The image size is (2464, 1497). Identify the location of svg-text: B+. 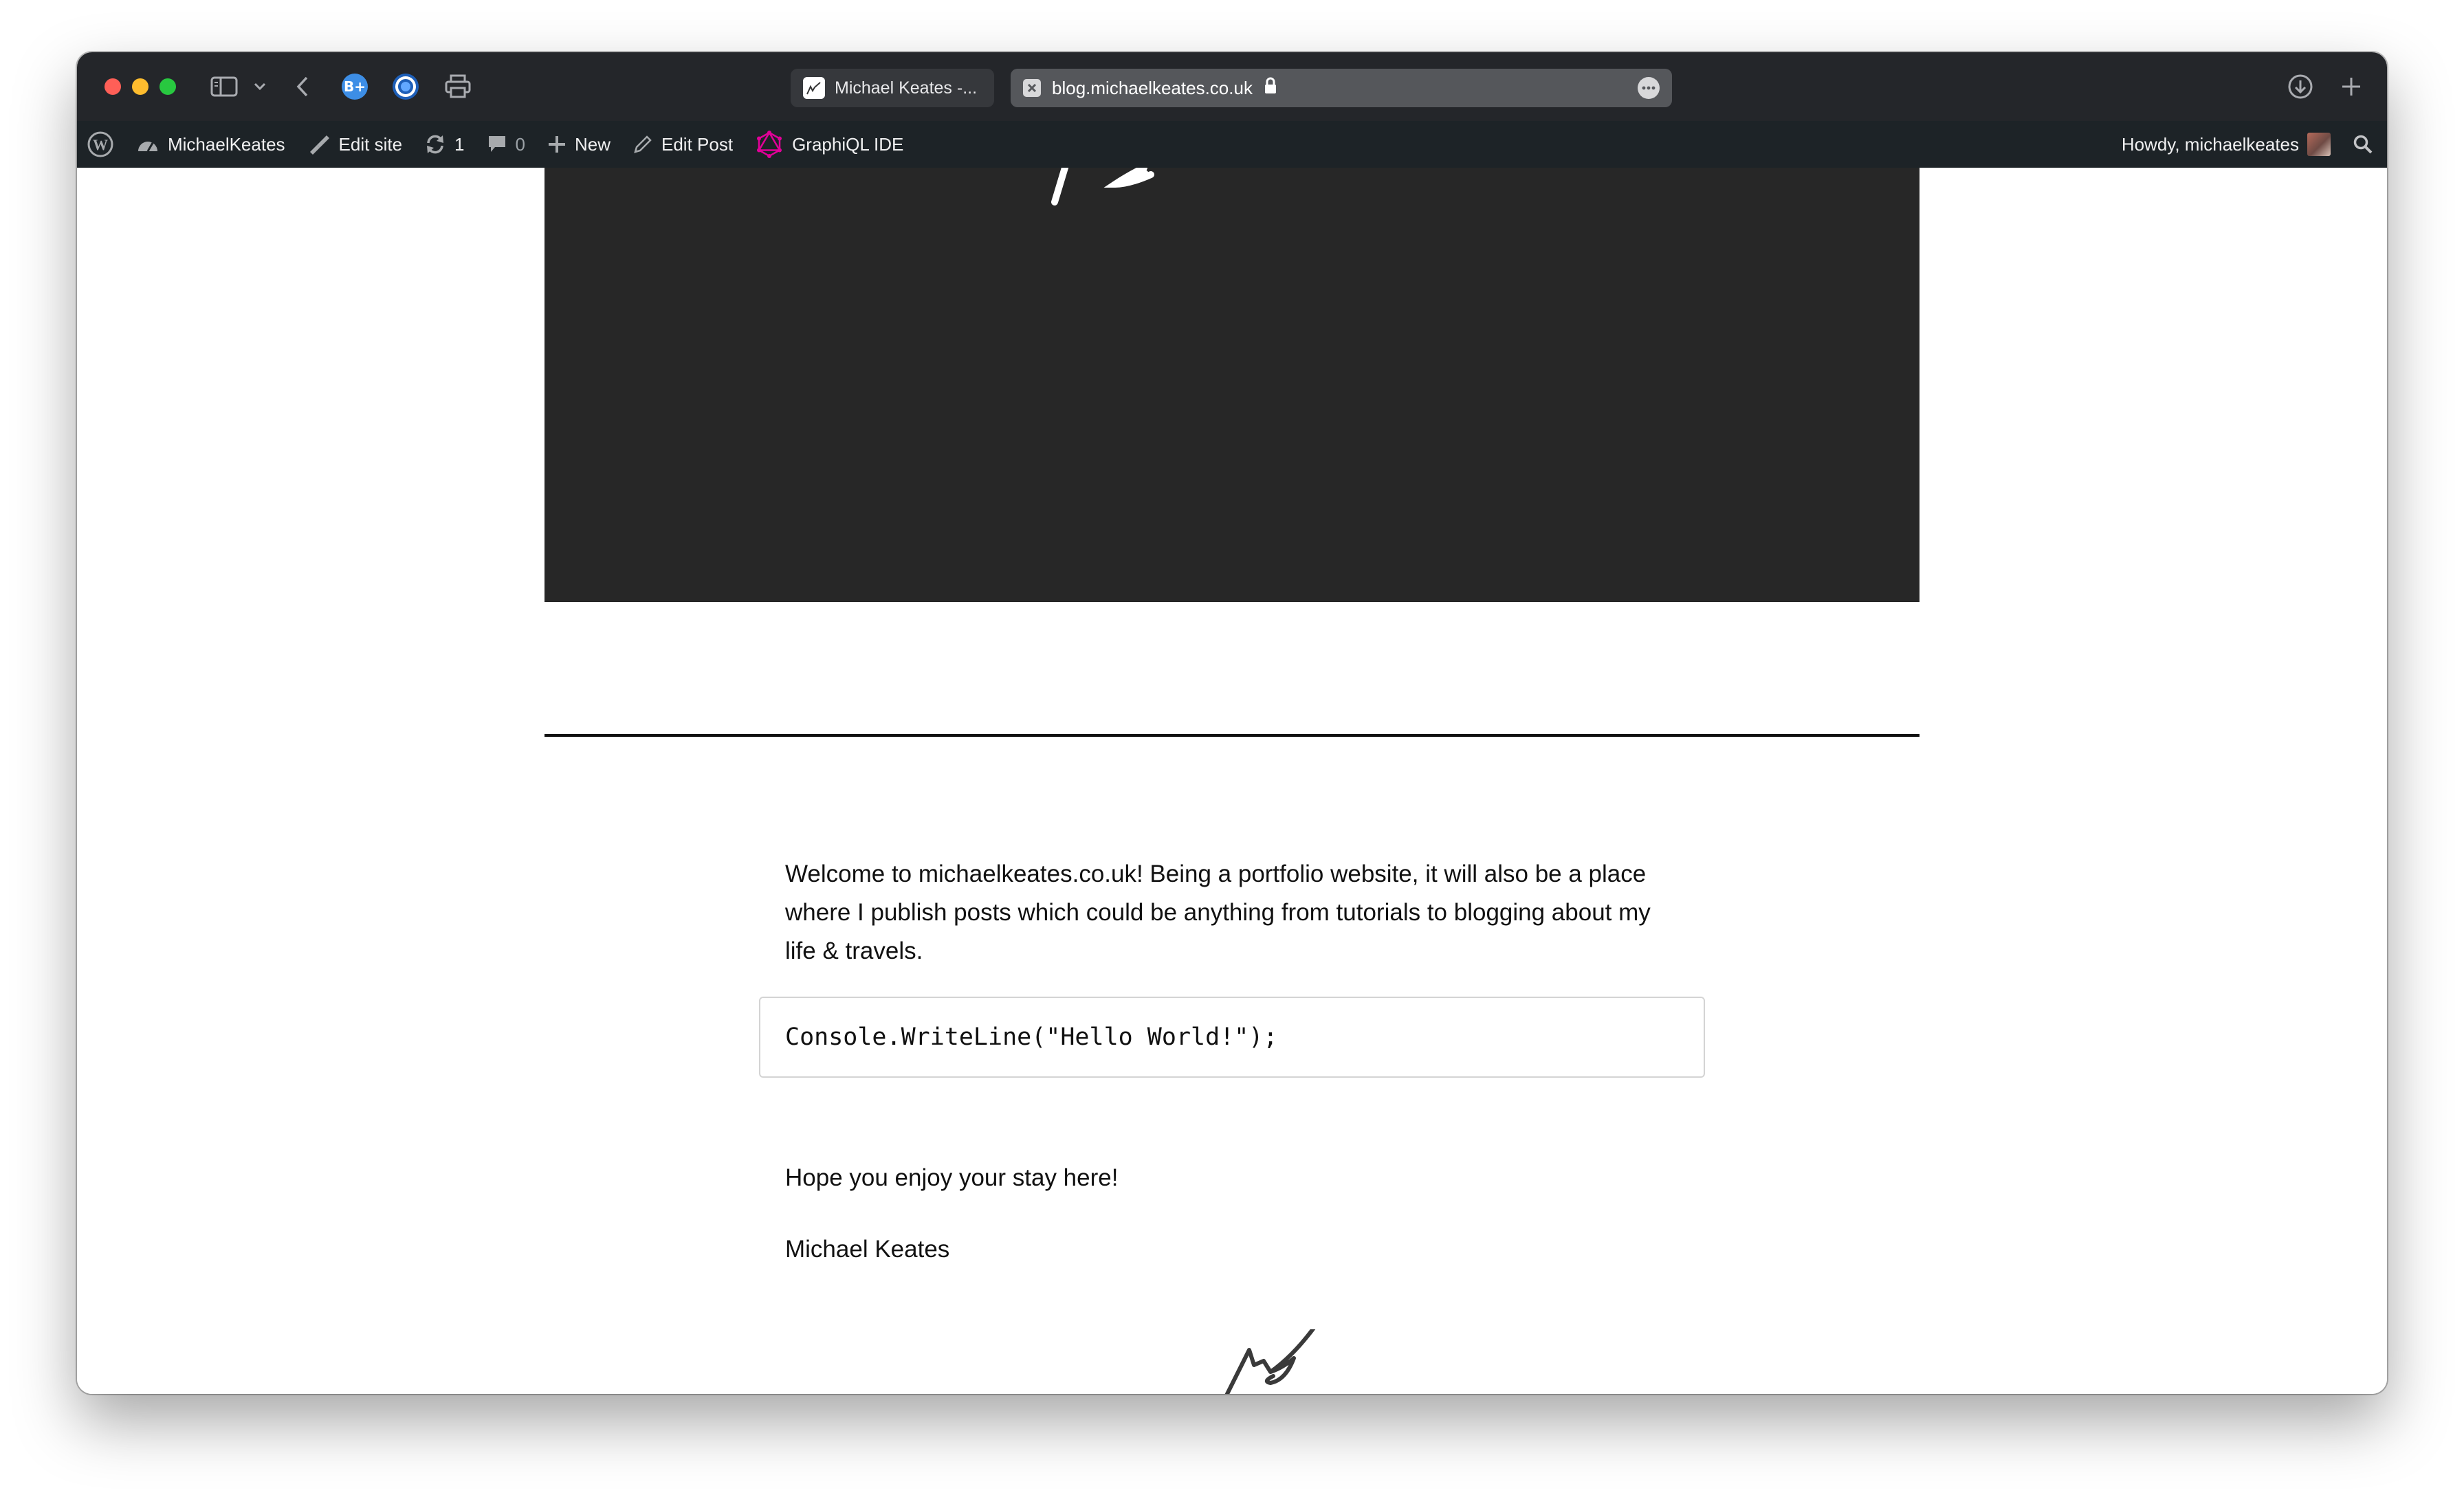
(355, 86).